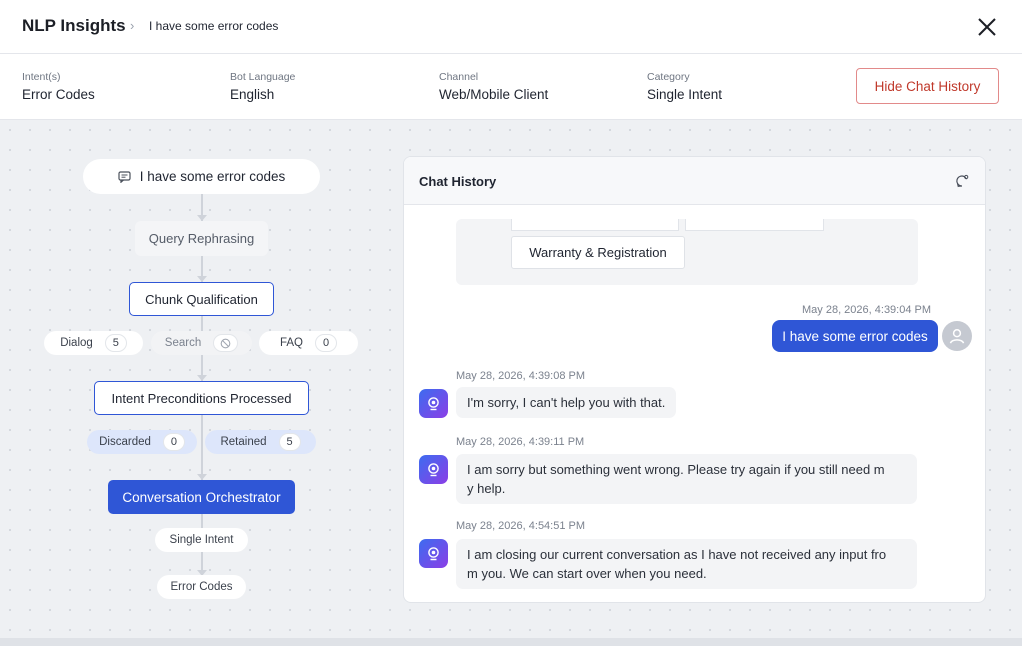  I want to click on bot-message-line: m you. We can start over when you need., so click(587, 573).